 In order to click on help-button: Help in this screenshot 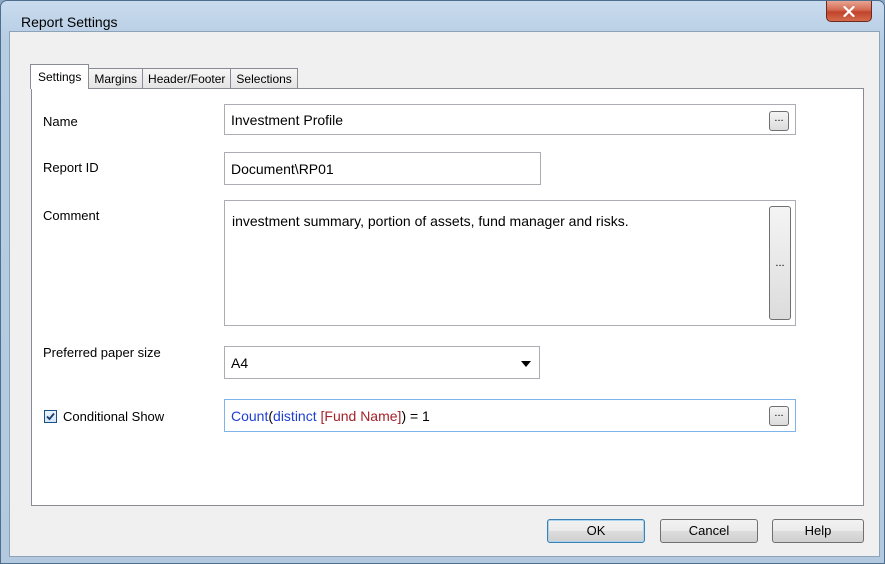, I will do `click(818, 531)`.